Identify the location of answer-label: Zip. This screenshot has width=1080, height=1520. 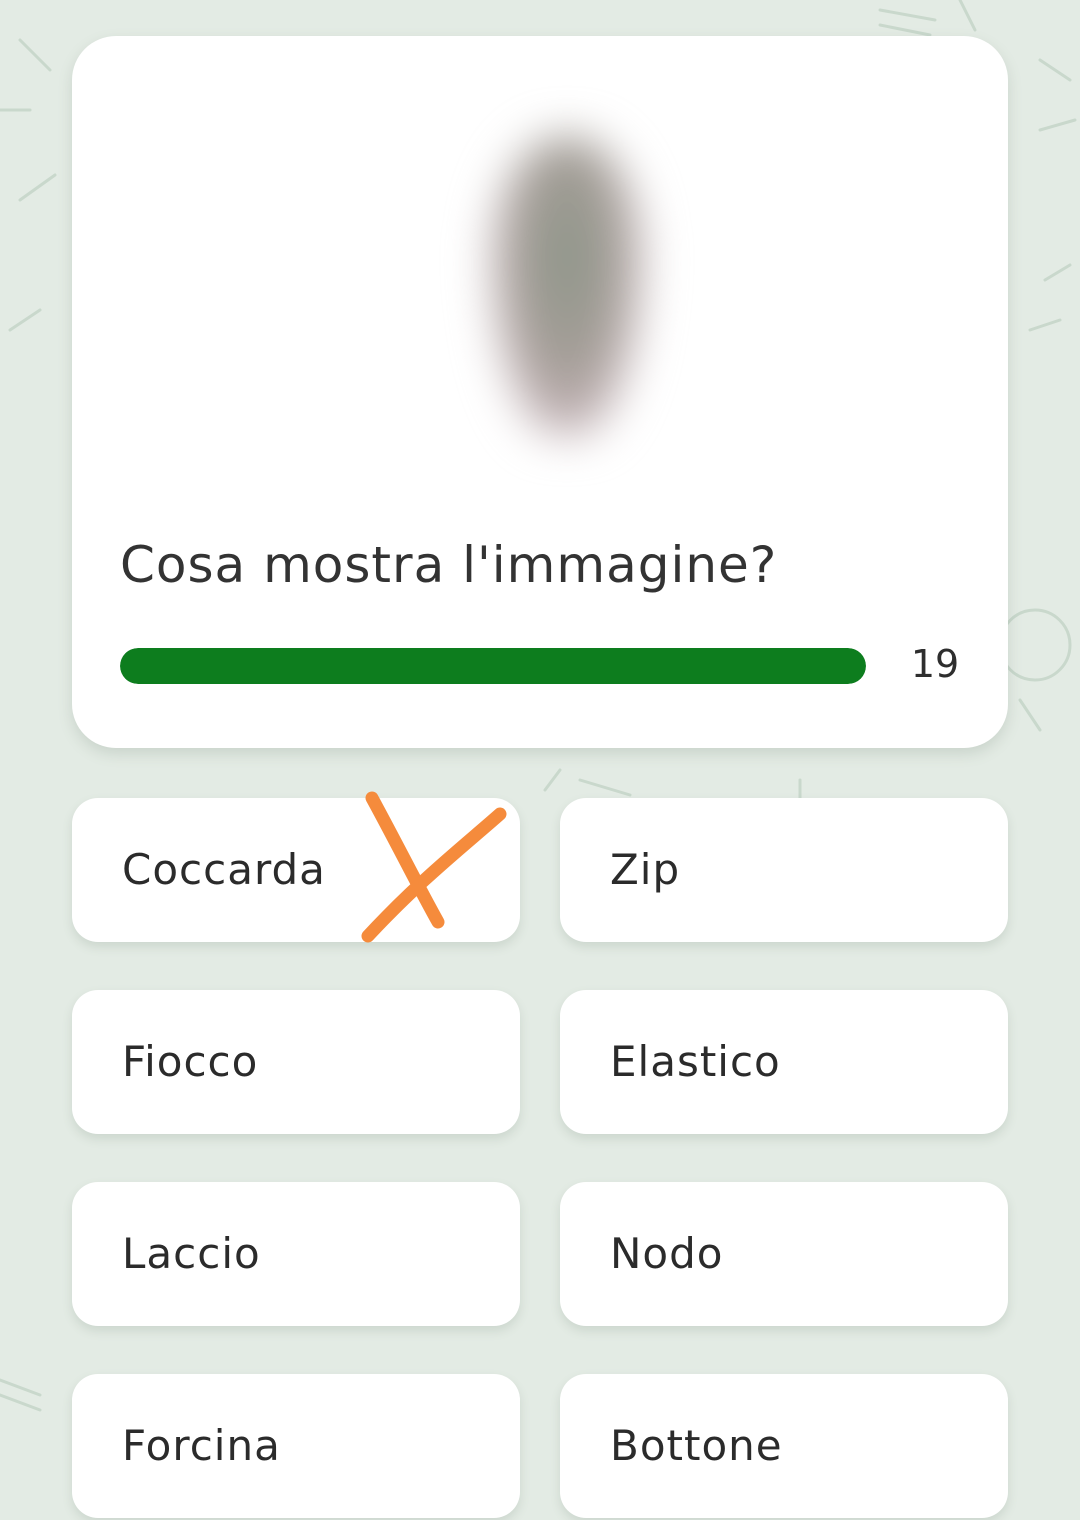
(645, 869).